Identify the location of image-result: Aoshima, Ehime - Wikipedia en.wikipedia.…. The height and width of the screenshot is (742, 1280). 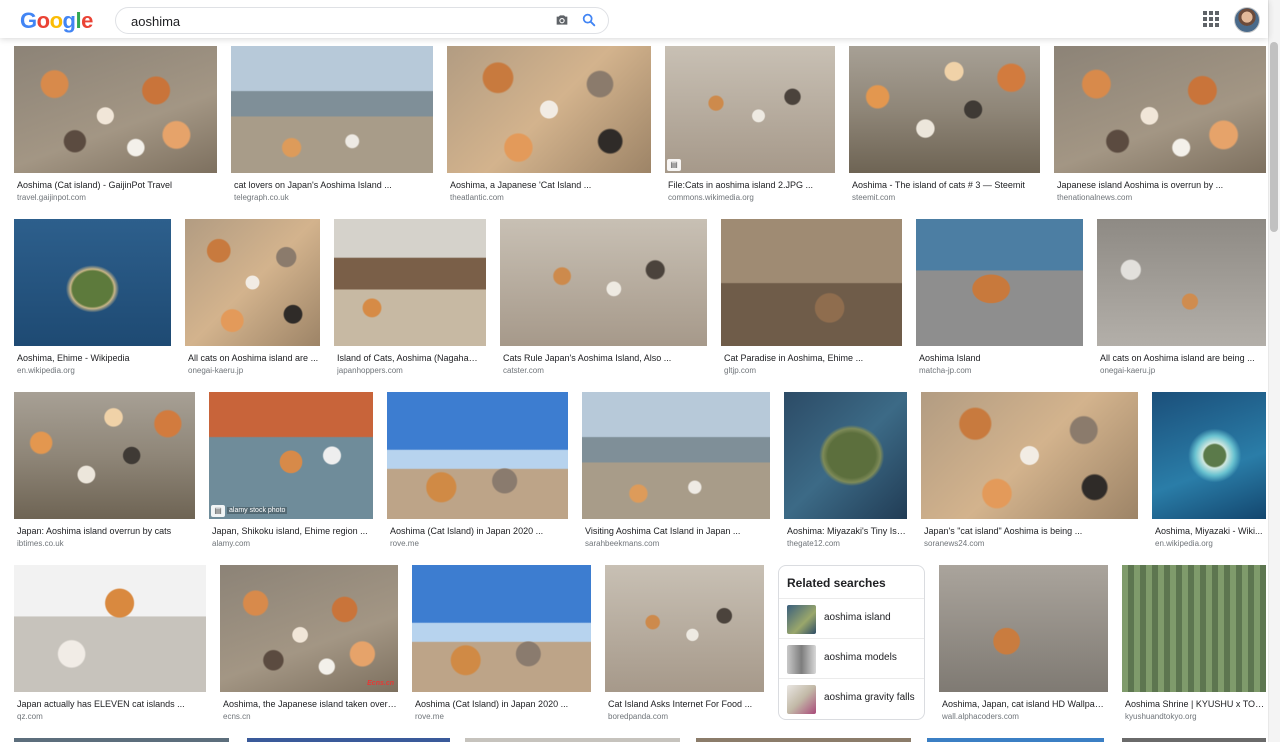
(92, 299).